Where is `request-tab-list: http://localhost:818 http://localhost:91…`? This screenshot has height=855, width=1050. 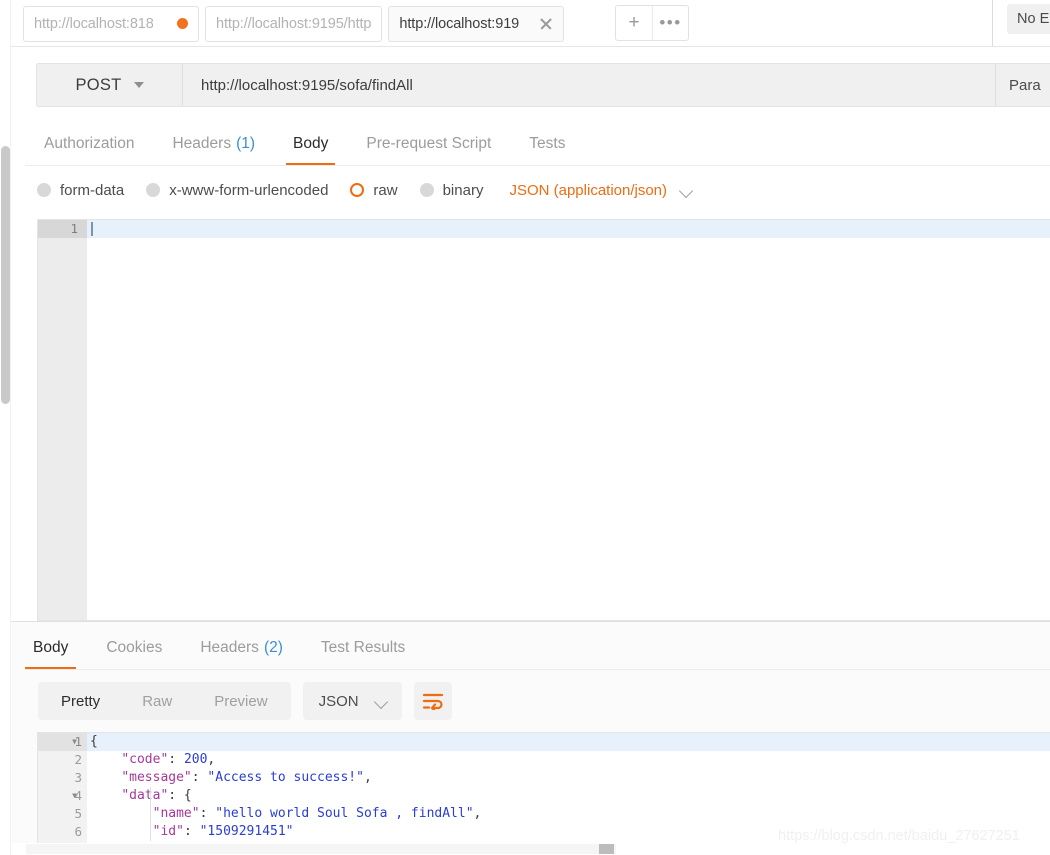
request-tab-list: http://localhost:818 http://localhost:91… is located at coordinates (294, 23).